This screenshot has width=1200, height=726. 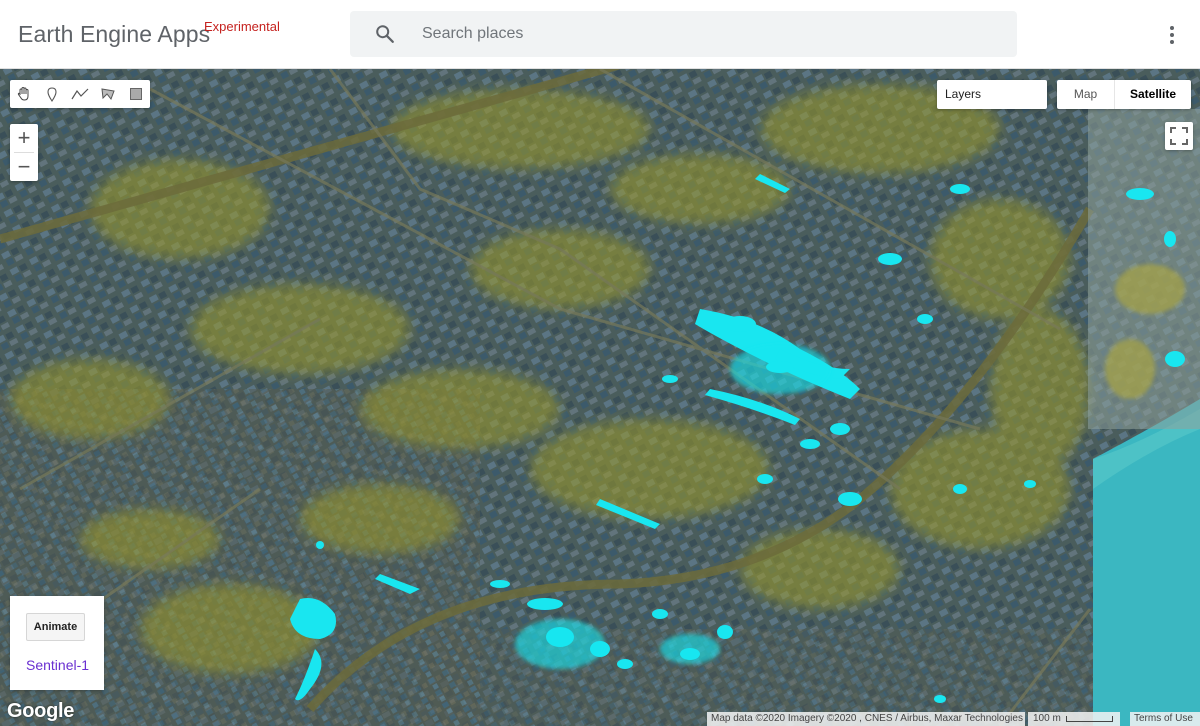 What do you see at coordinates (992, 94) in the screenshot?
I see `layers-button: Layers` at bounding box center [992, 94].